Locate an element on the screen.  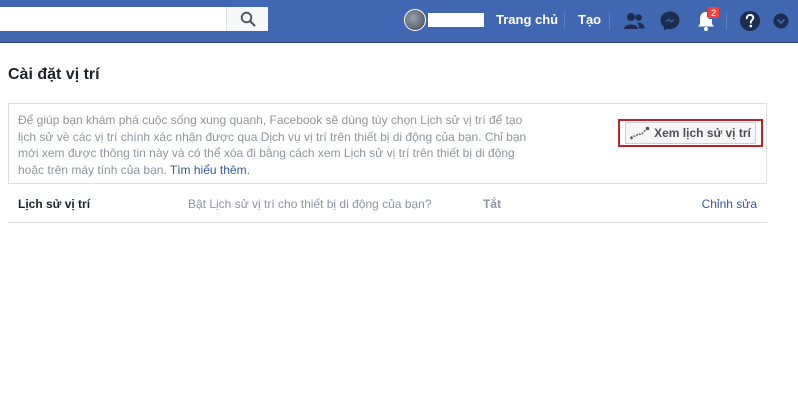
search-box is located at coordinates (134, 19).